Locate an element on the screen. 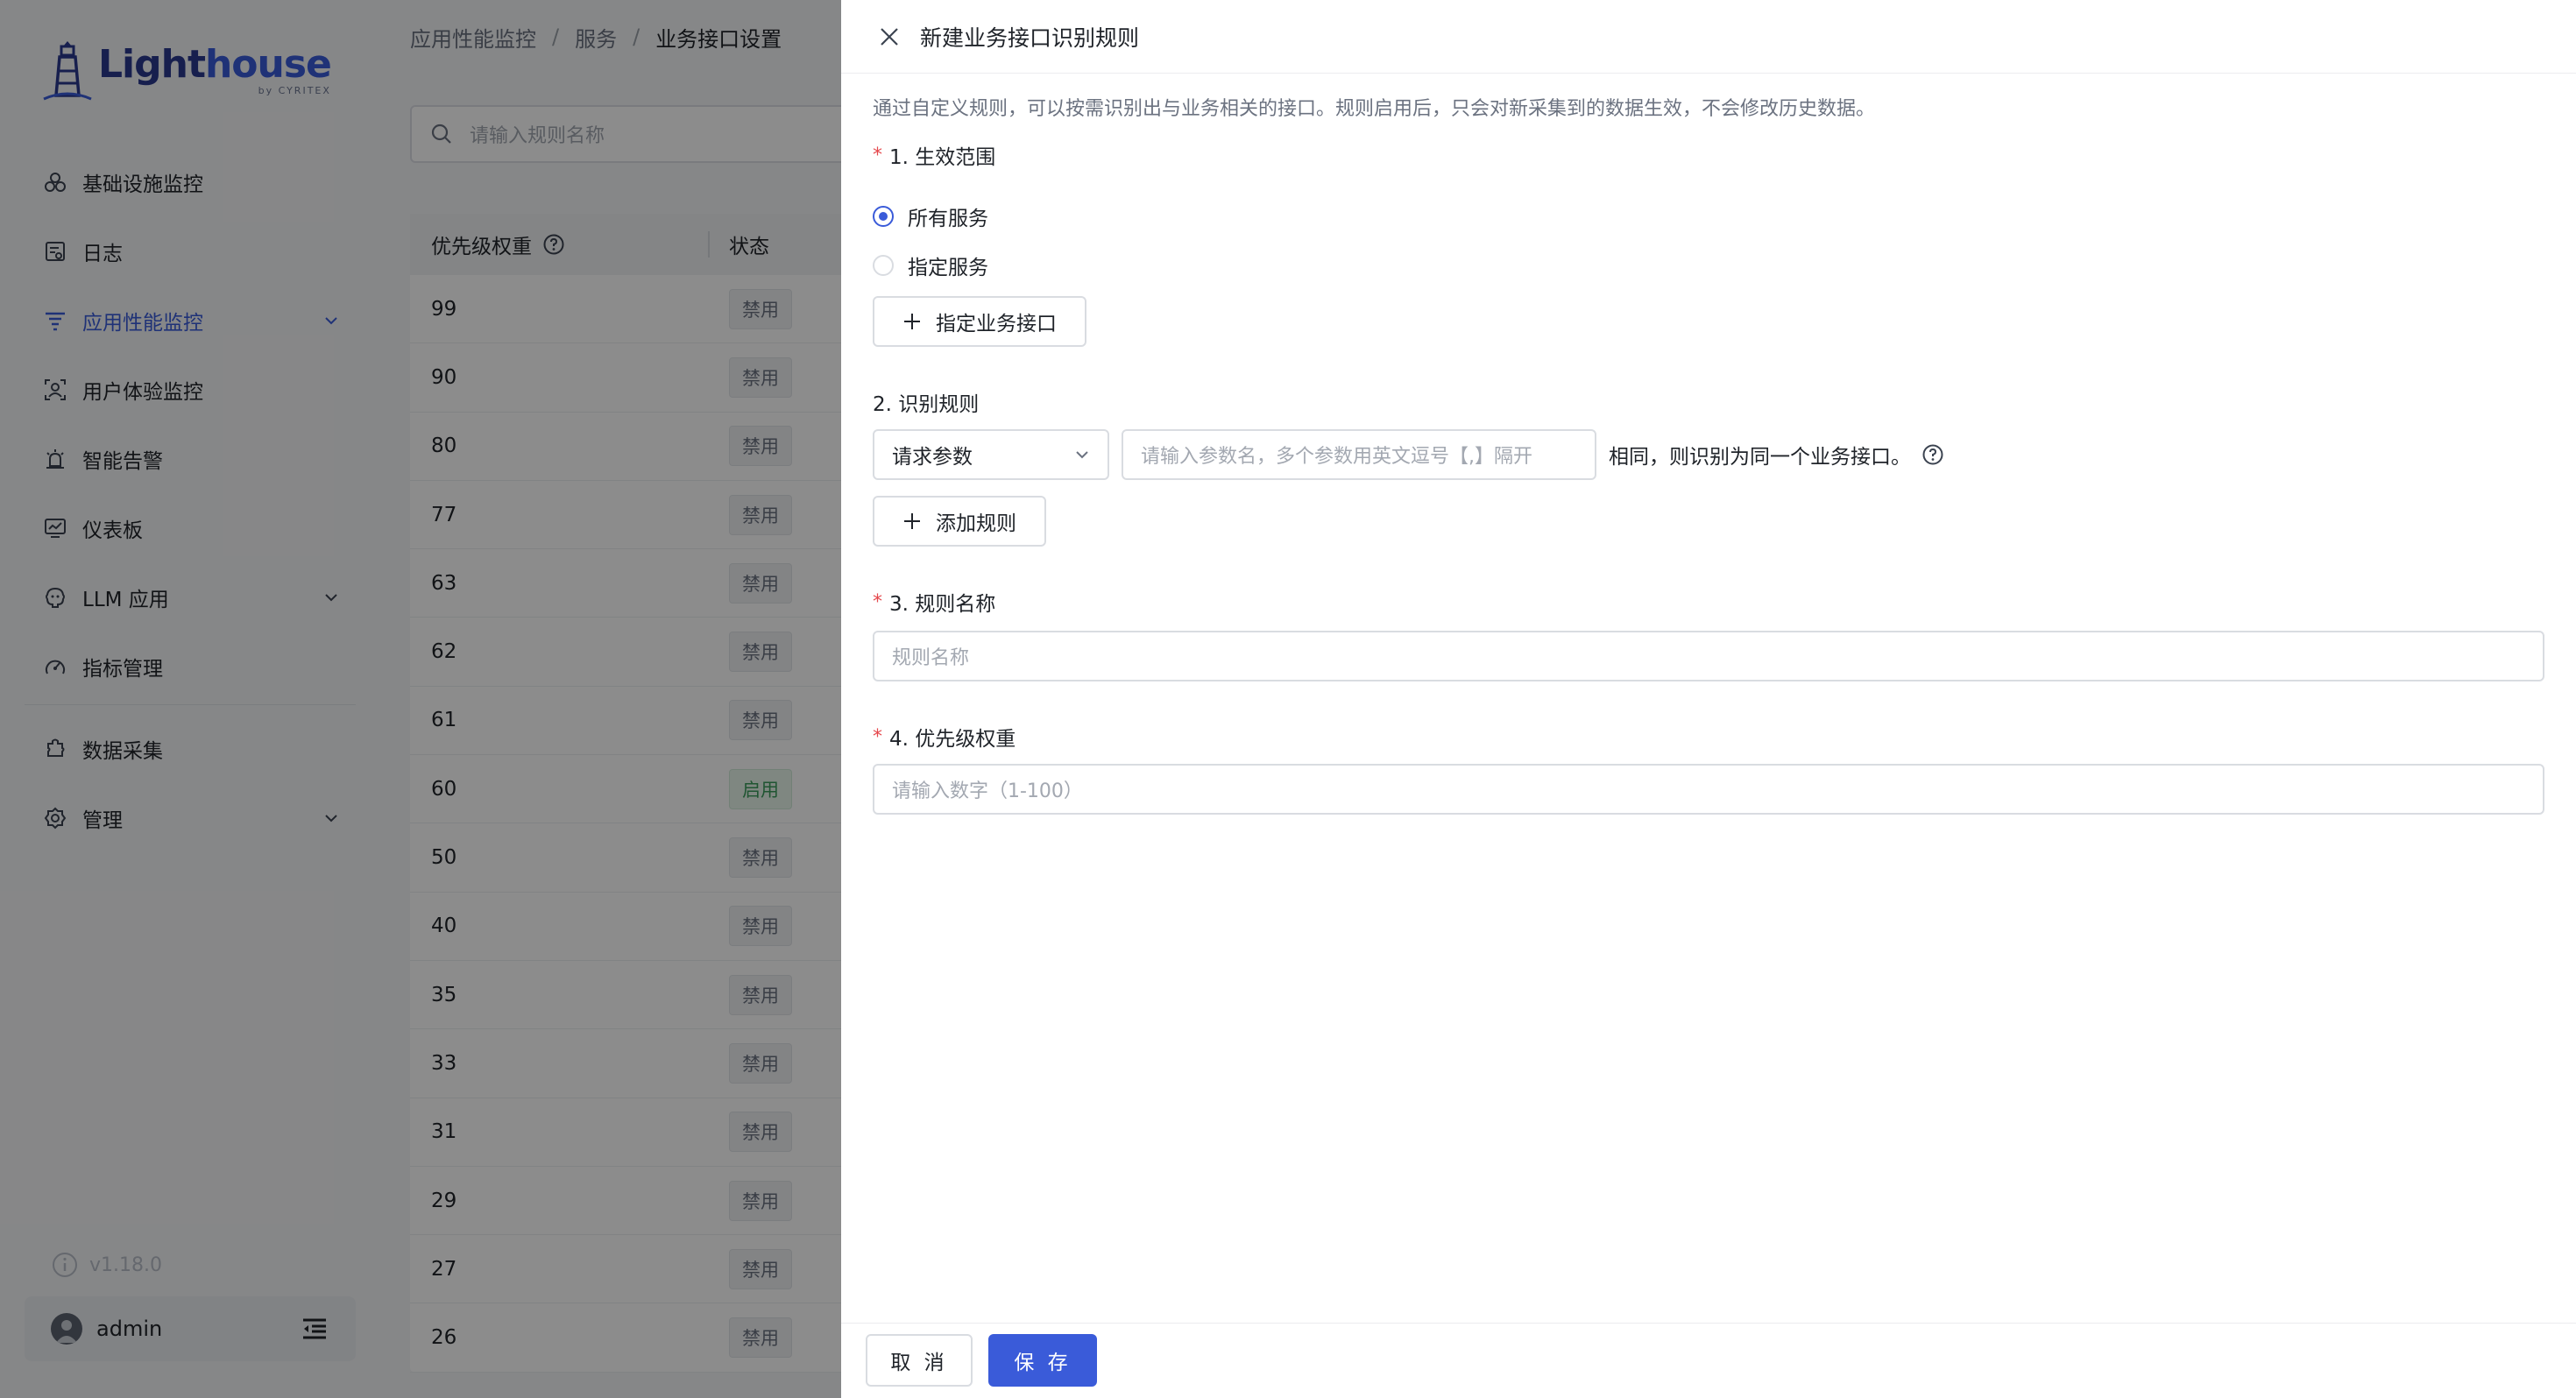  add-rule-button: 添加规则 is located at coordinates (959, 521).